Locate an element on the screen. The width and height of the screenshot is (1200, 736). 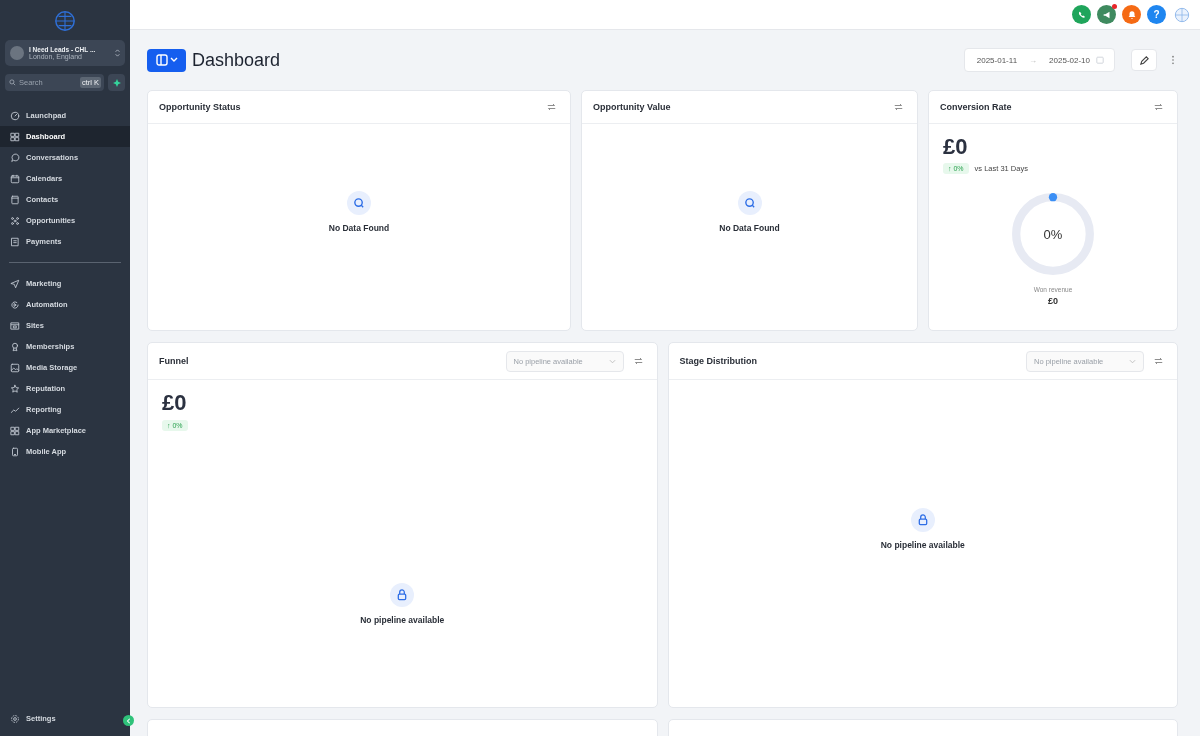
globe-avatar-icon is located at coordinates (1182, 14).